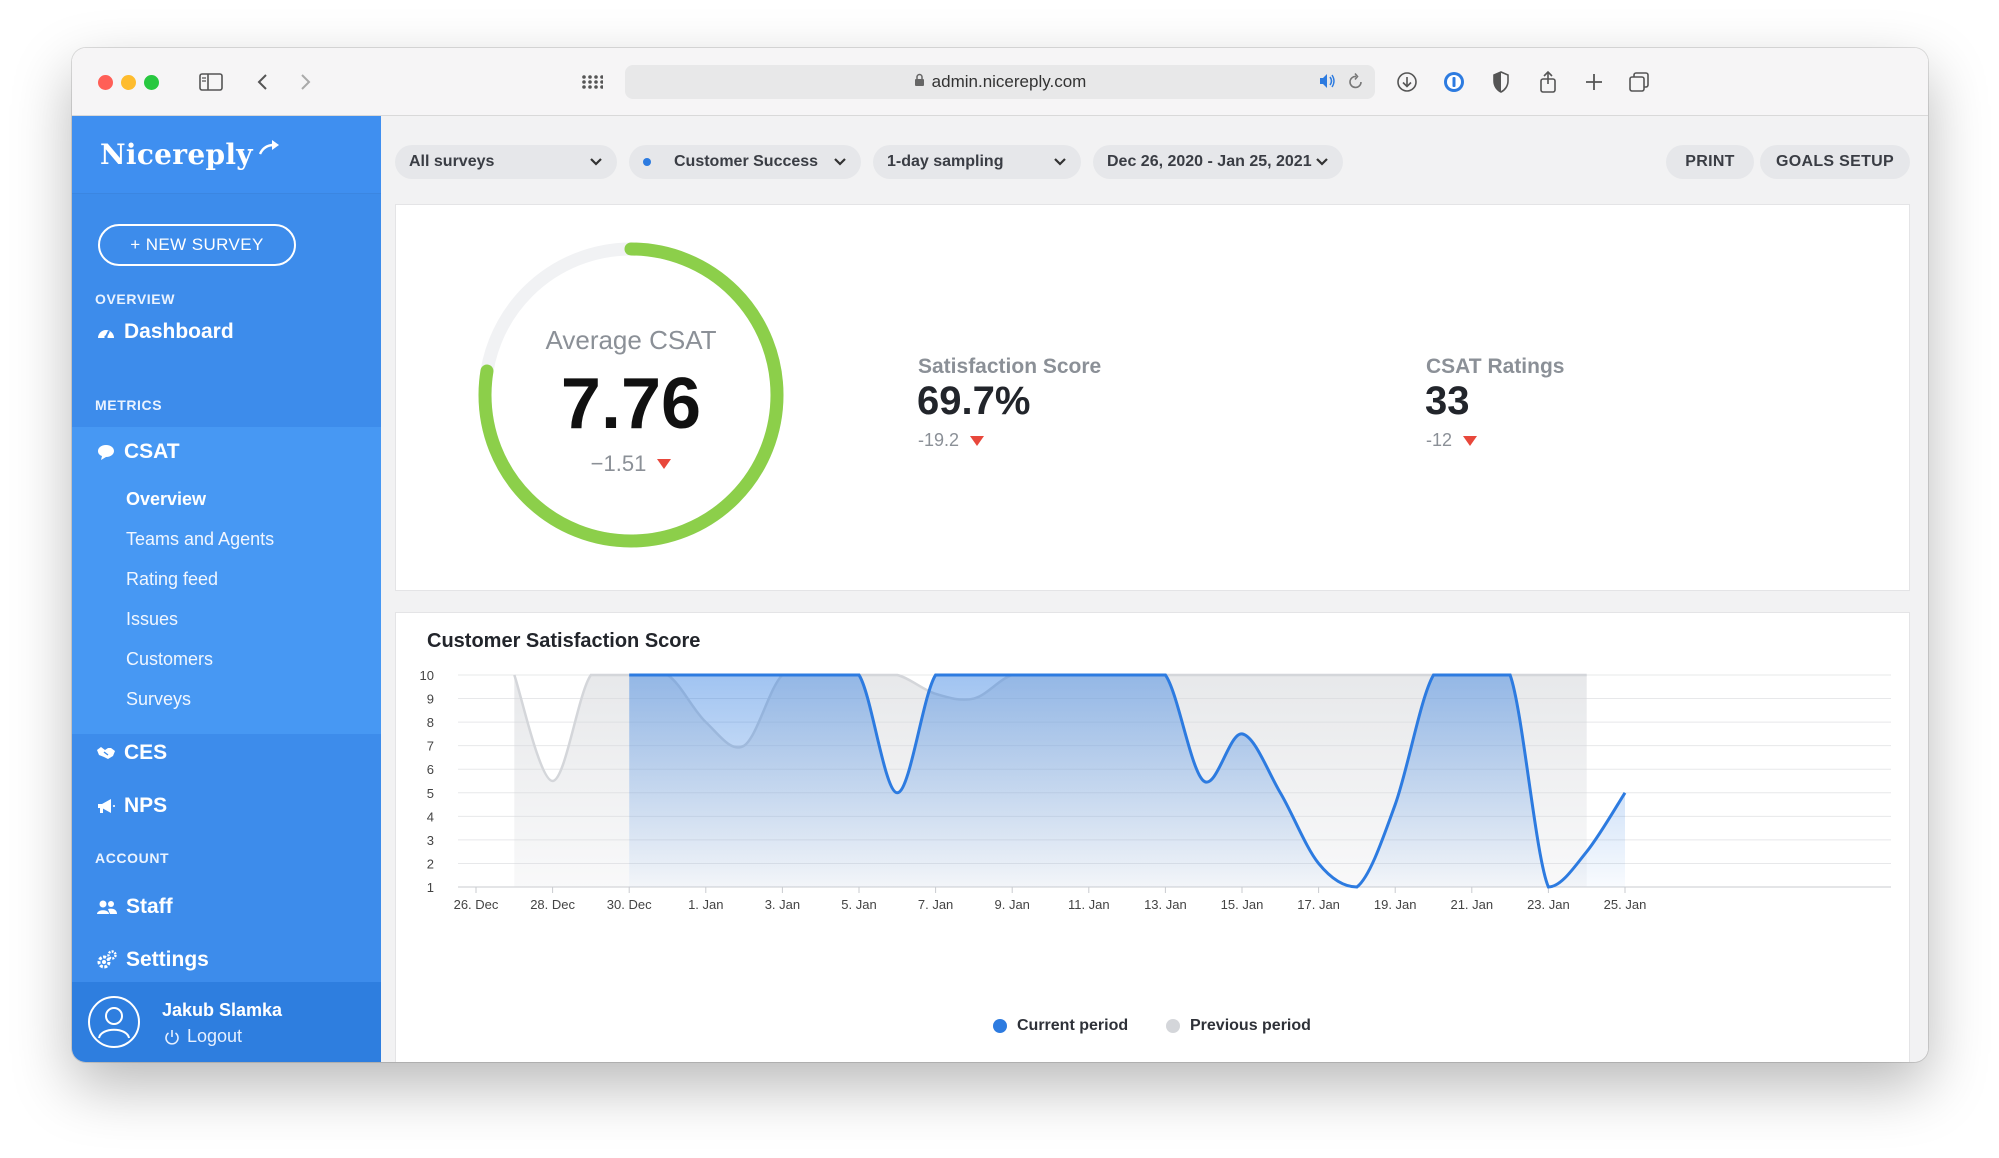  I want to click on section-metrics: METRICS, so click(129, 405).